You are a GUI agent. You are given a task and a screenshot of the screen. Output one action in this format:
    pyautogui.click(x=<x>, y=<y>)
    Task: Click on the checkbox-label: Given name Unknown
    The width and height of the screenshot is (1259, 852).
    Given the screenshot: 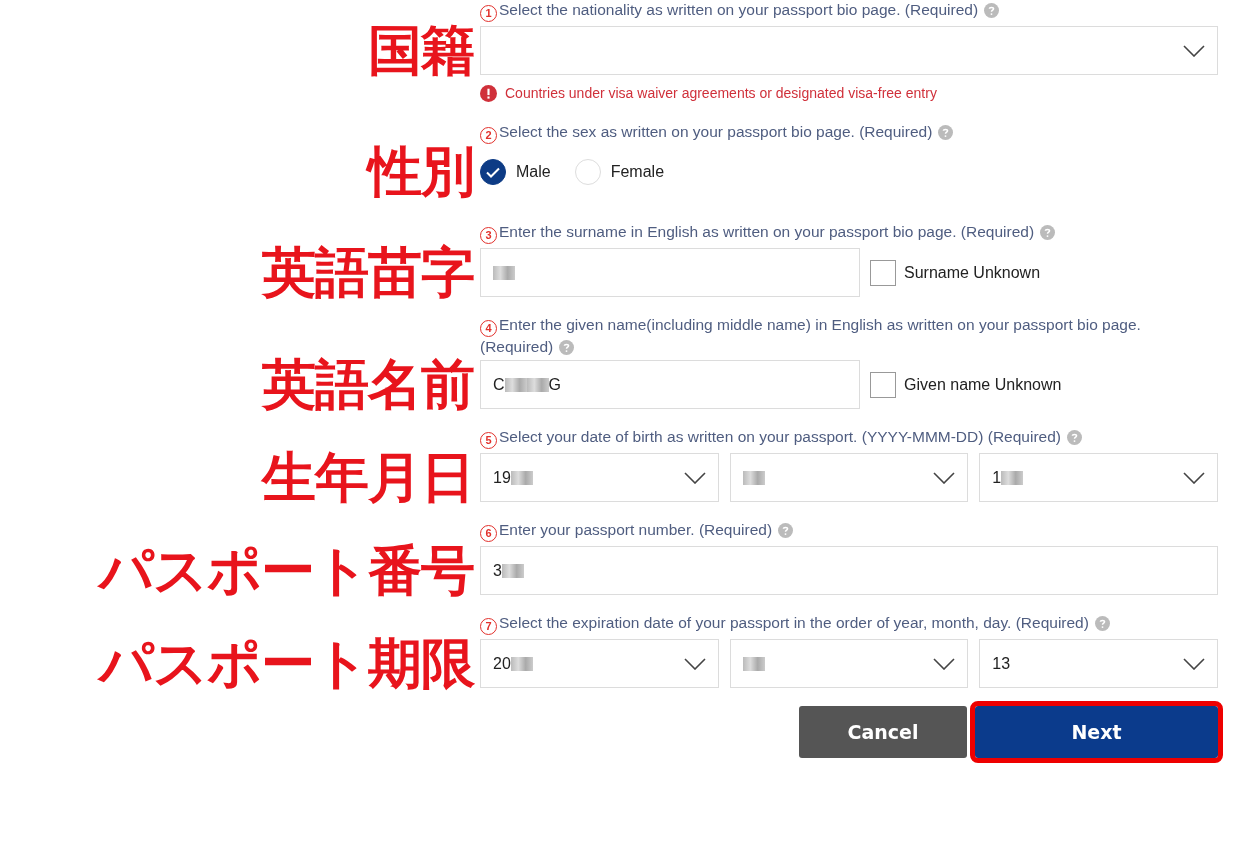 What is the action you would take?
    pyautogui.click(x=983, y=384)
    